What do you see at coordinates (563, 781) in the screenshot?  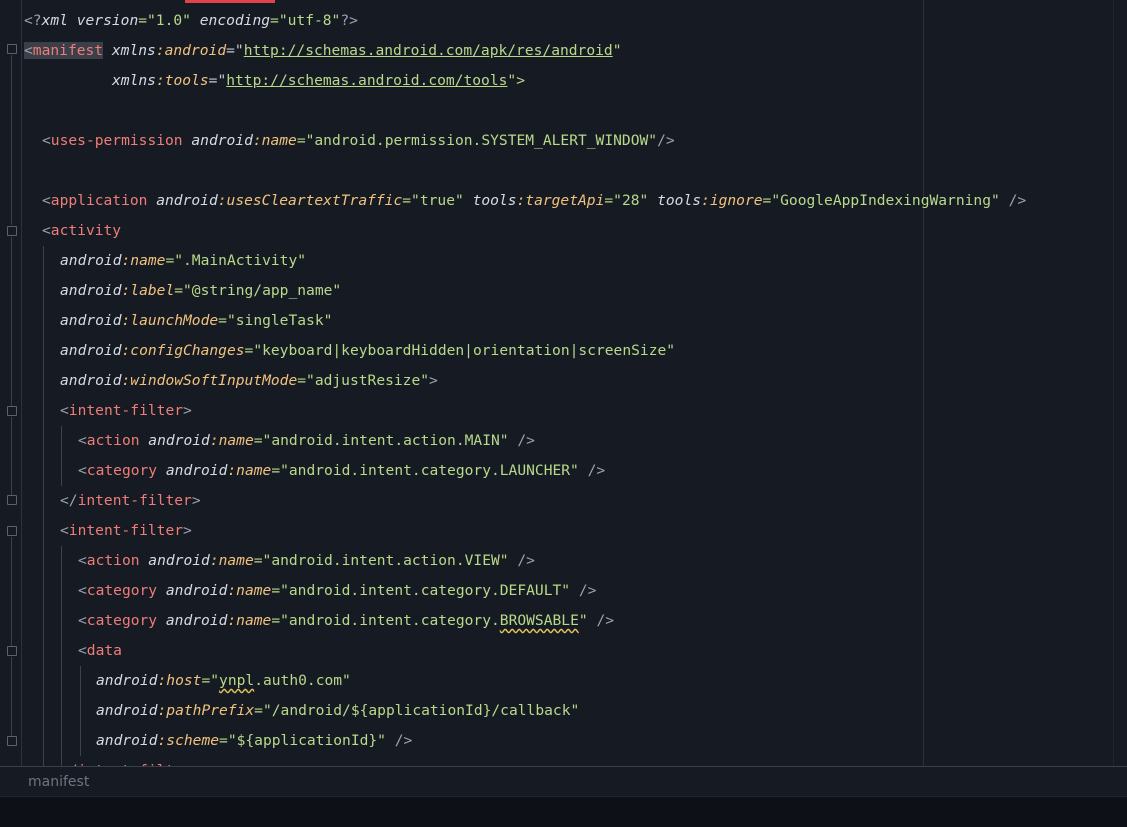 I see `editor-breadcrumb-bar: manifest` at bounding box center [563, 781].